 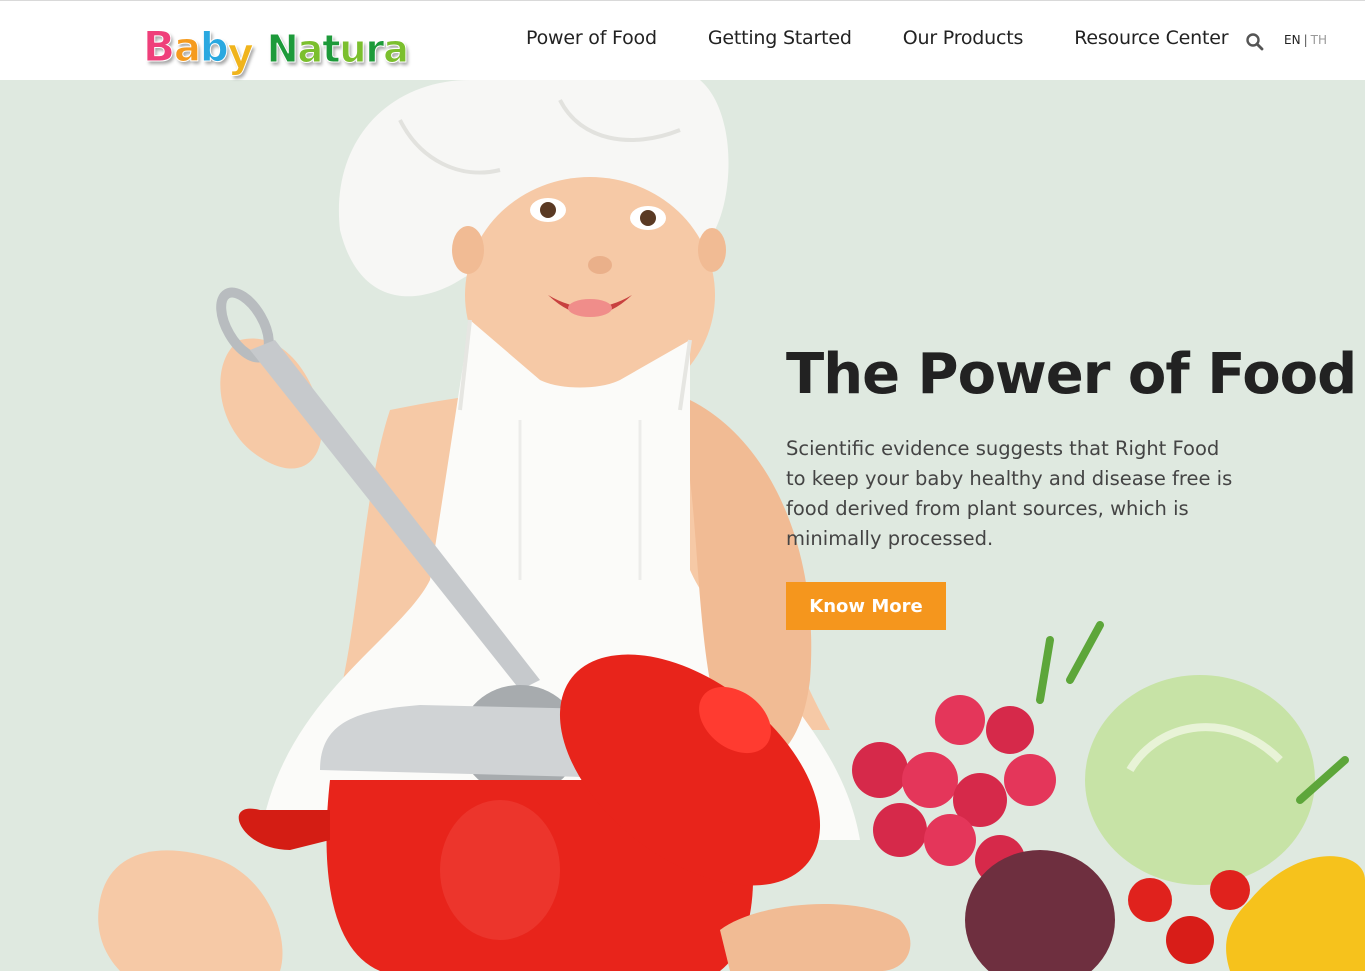 I want to click on vegetables, so click(x=1108, y=796).